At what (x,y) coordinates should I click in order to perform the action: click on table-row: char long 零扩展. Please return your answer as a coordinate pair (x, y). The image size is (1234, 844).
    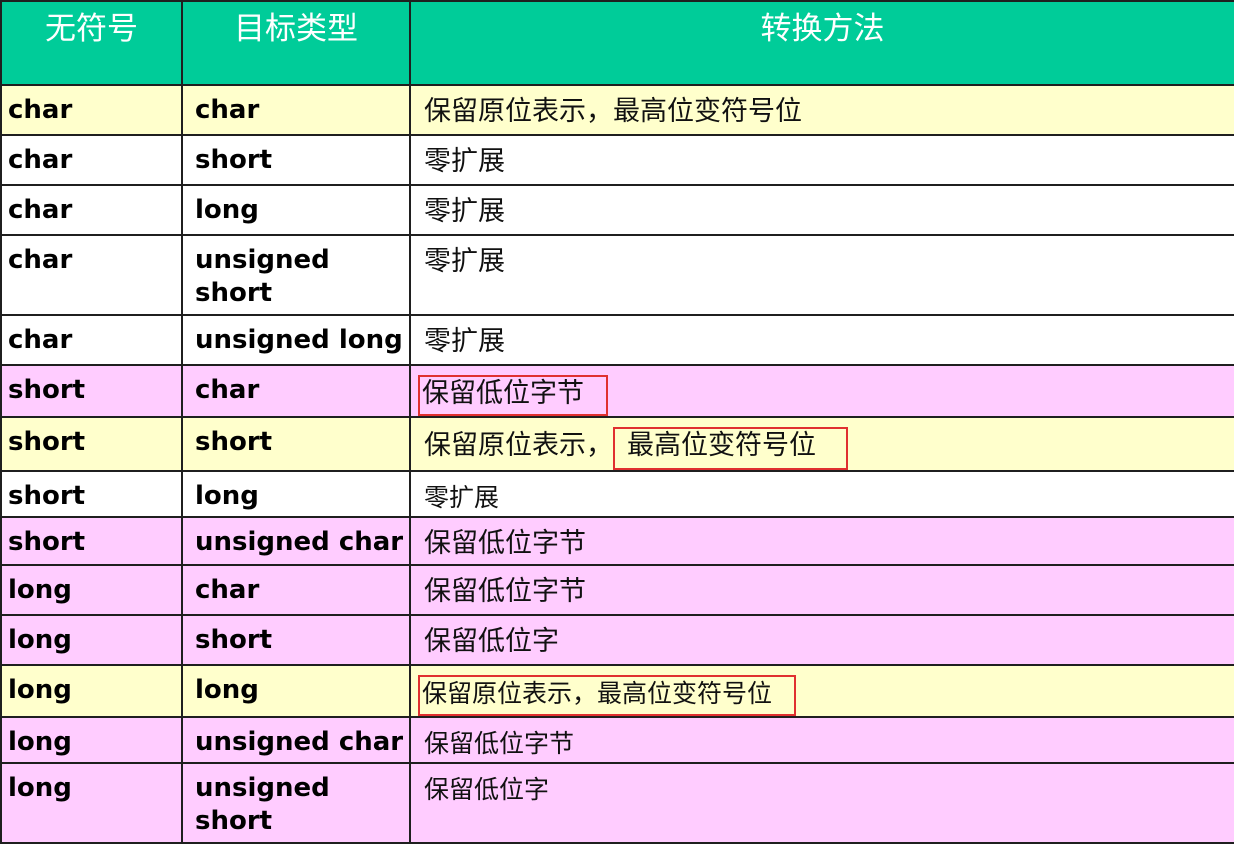
    Looking at the image, I should click on (617, 210).